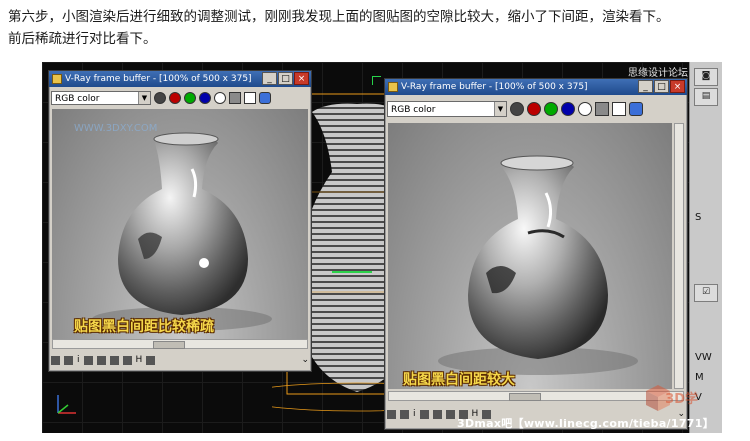 This screenshot has width=750, height=441. What do you see at coordinates (82, 39) in the screenshot?
I see `article-line-2: 前后稀疏进行对比看下。` at bounding box center [82, 39].